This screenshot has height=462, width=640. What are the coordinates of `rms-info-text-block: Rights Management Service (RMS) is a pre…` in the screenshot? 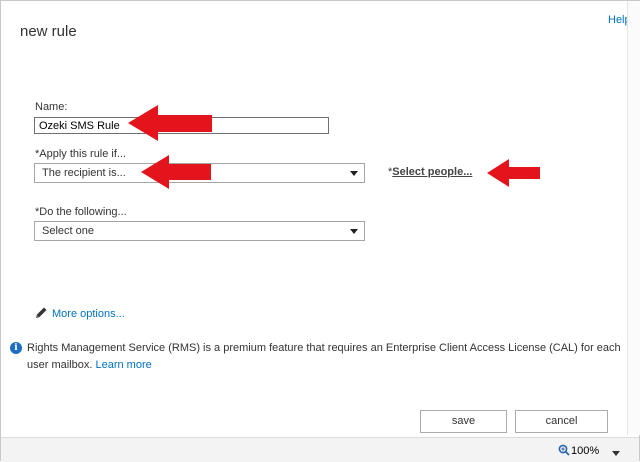 It's located at (327, 357).